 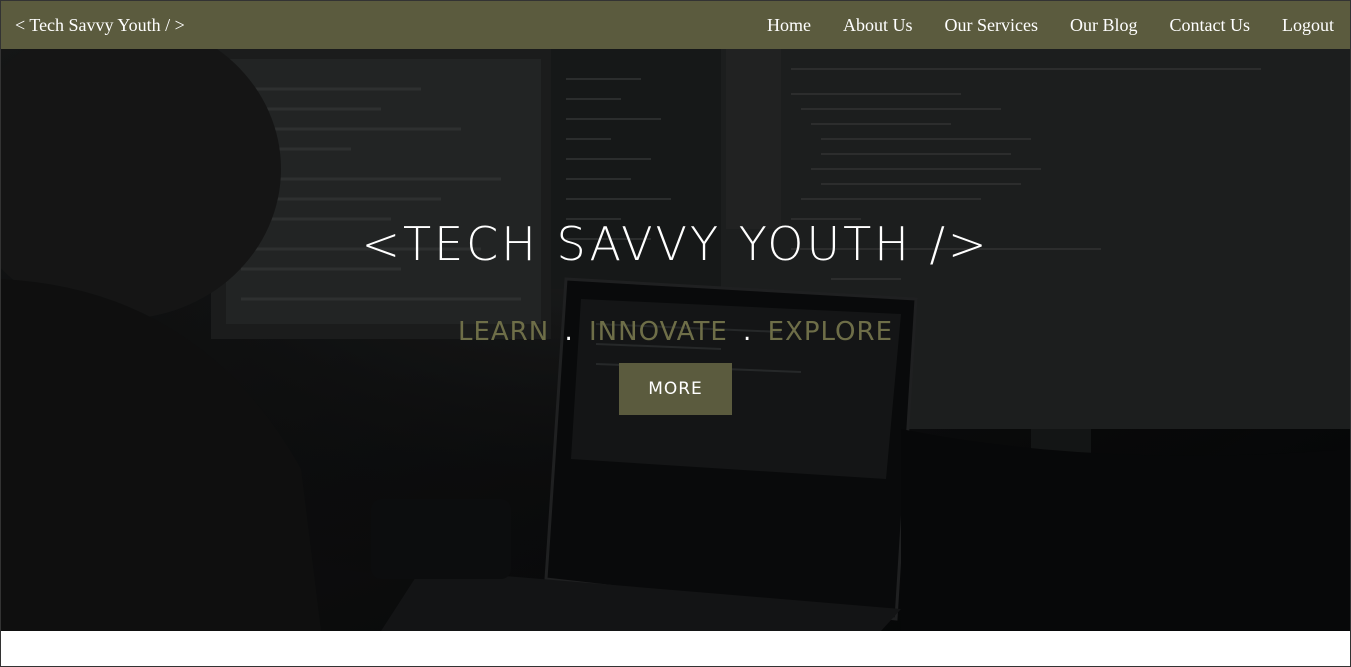 What do you see at coordinates (991, 25) in the screenshot?
I see `nav-link-our-services: Our Services` at bounding box center [991, 25].